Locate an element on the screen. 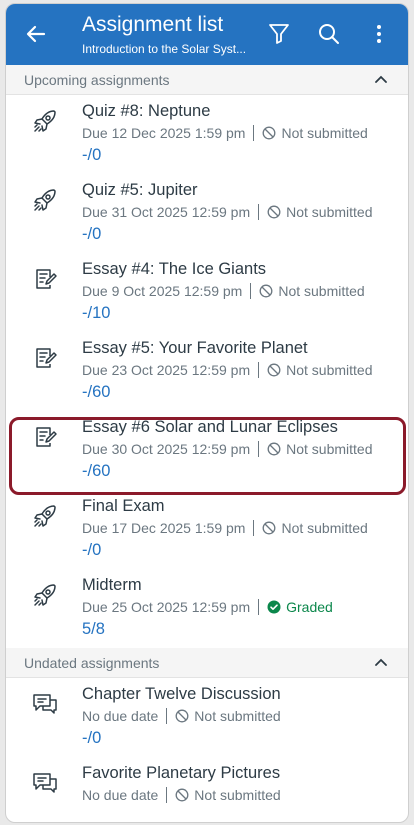 The width and height of the screenshot is (414, 825). due-date: Due 12 Dec 2025 1:59 pm is located at coordinates (164, 133).